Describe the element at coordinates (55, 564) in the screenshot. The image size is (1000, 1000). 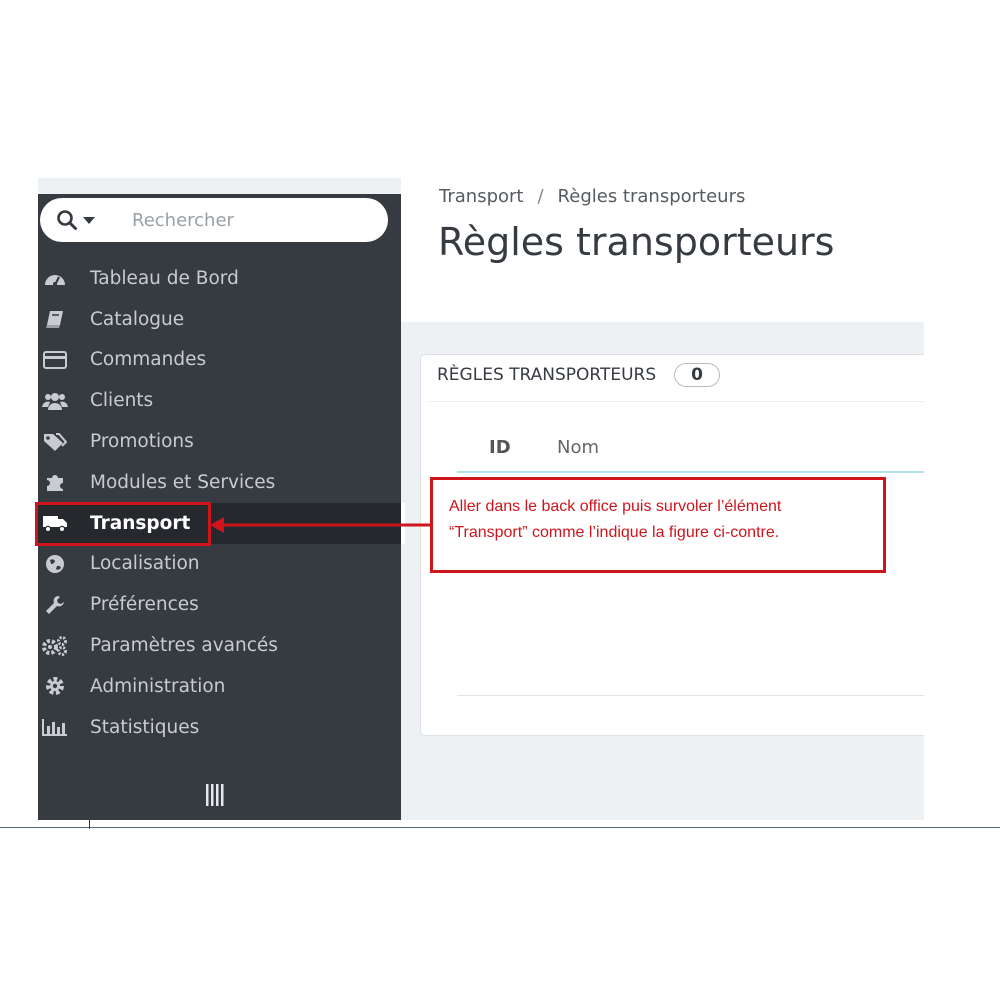
I see `globe-icon` at that location.